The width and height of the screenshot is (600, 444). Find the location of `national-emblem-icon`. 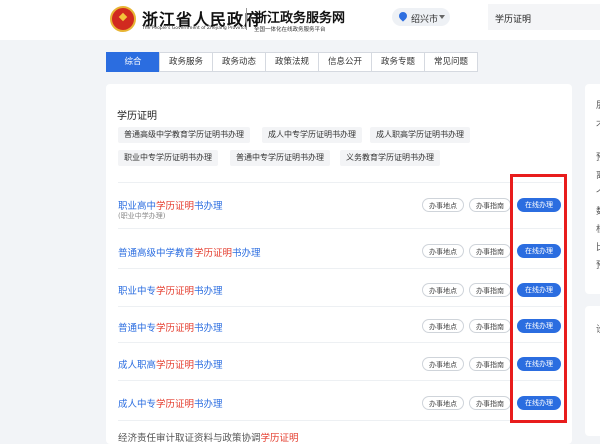

national-emblem-icon is located at coordinates (123, 19).